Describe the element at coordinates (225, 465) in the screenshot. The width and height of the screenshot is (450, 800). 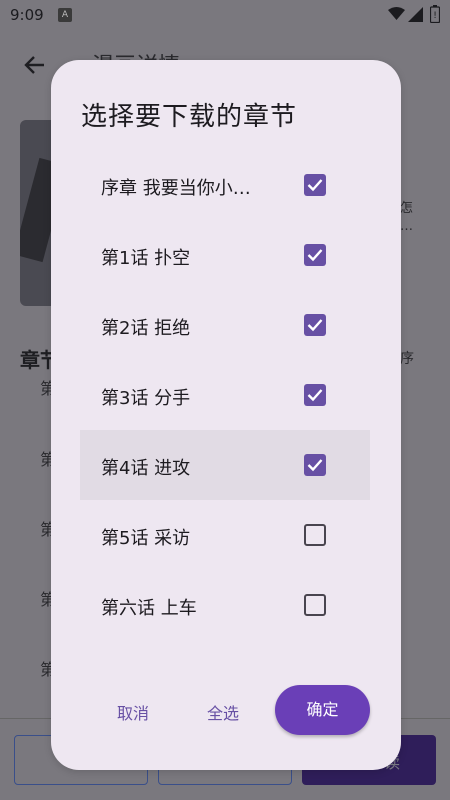
I see `chapter-item-focused: 第4话 进攻` at that location.